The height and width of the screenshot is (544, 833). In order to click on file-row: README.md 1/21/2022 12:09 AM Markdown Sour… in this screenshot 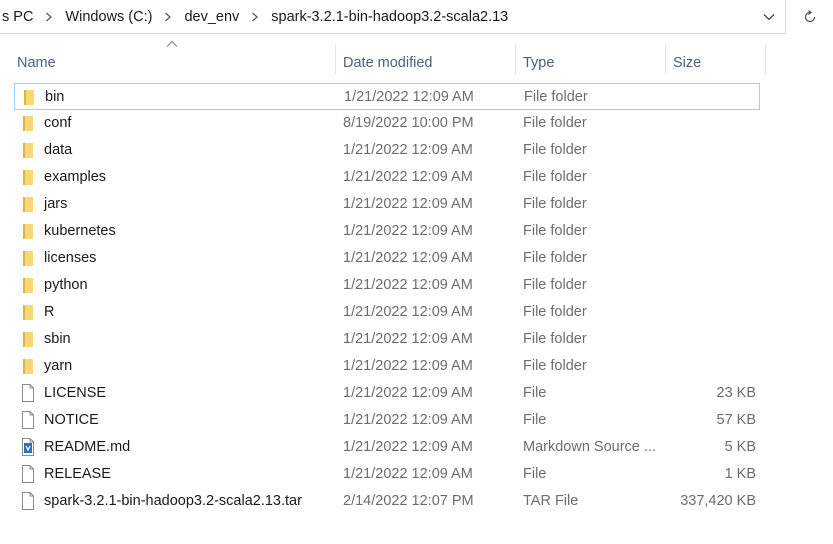, I will do `click(387, 447)`.